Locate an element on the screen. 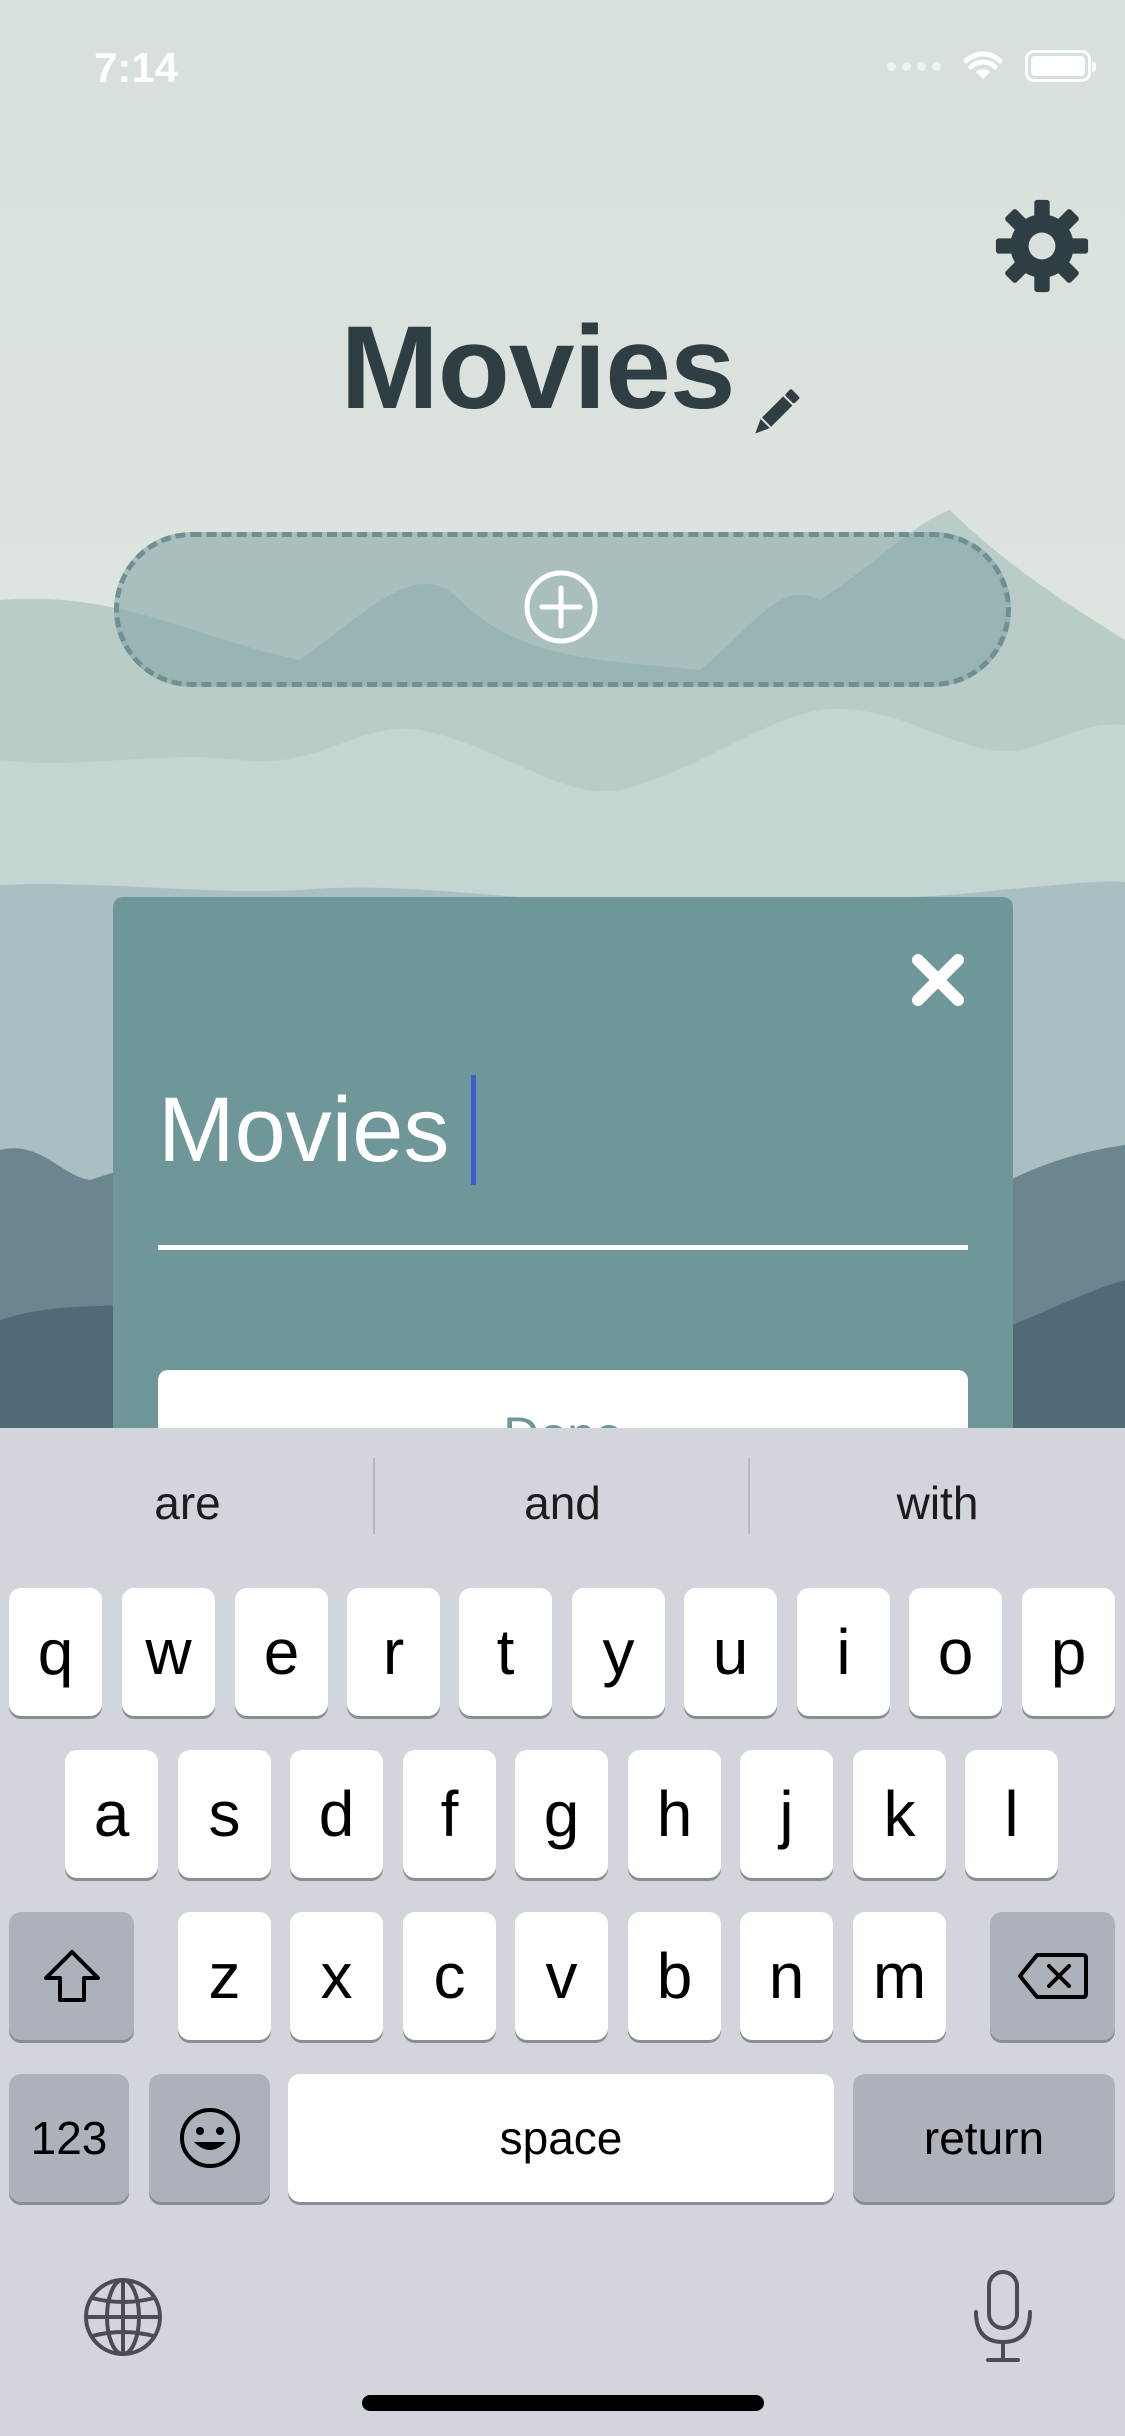 This screenshot has width=1125, height=2436. key-b: b is located at coordinates (674, 1976).